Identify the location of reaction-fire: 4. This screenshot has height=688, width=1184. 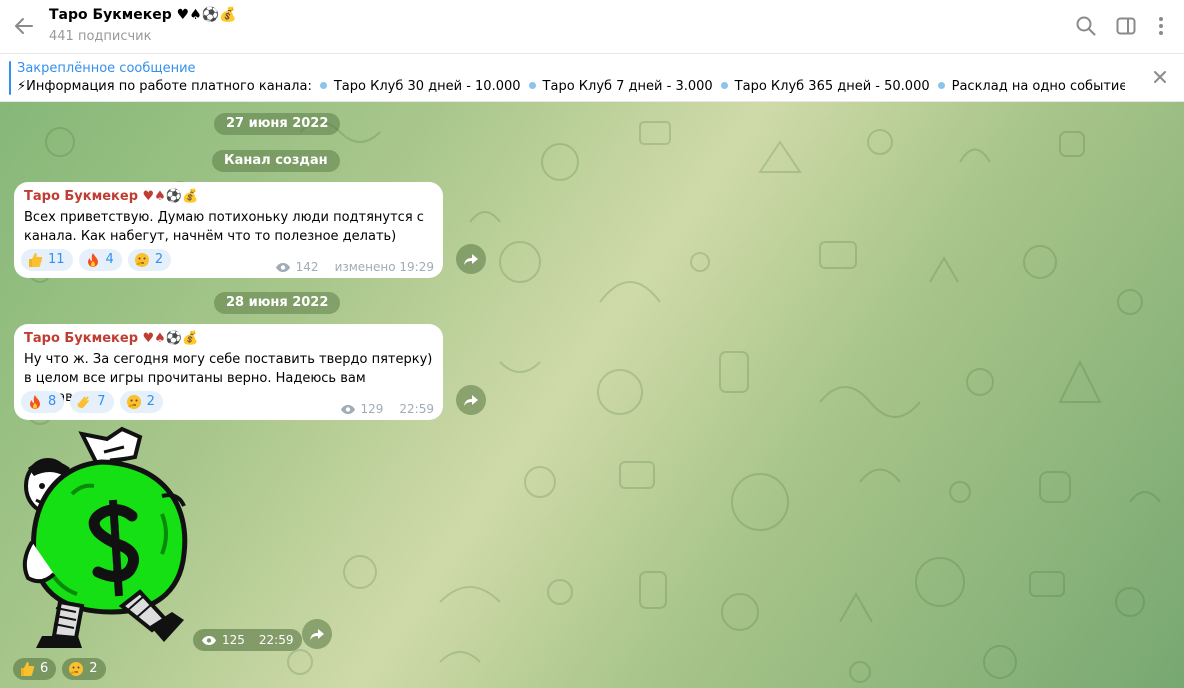
(100, 260).